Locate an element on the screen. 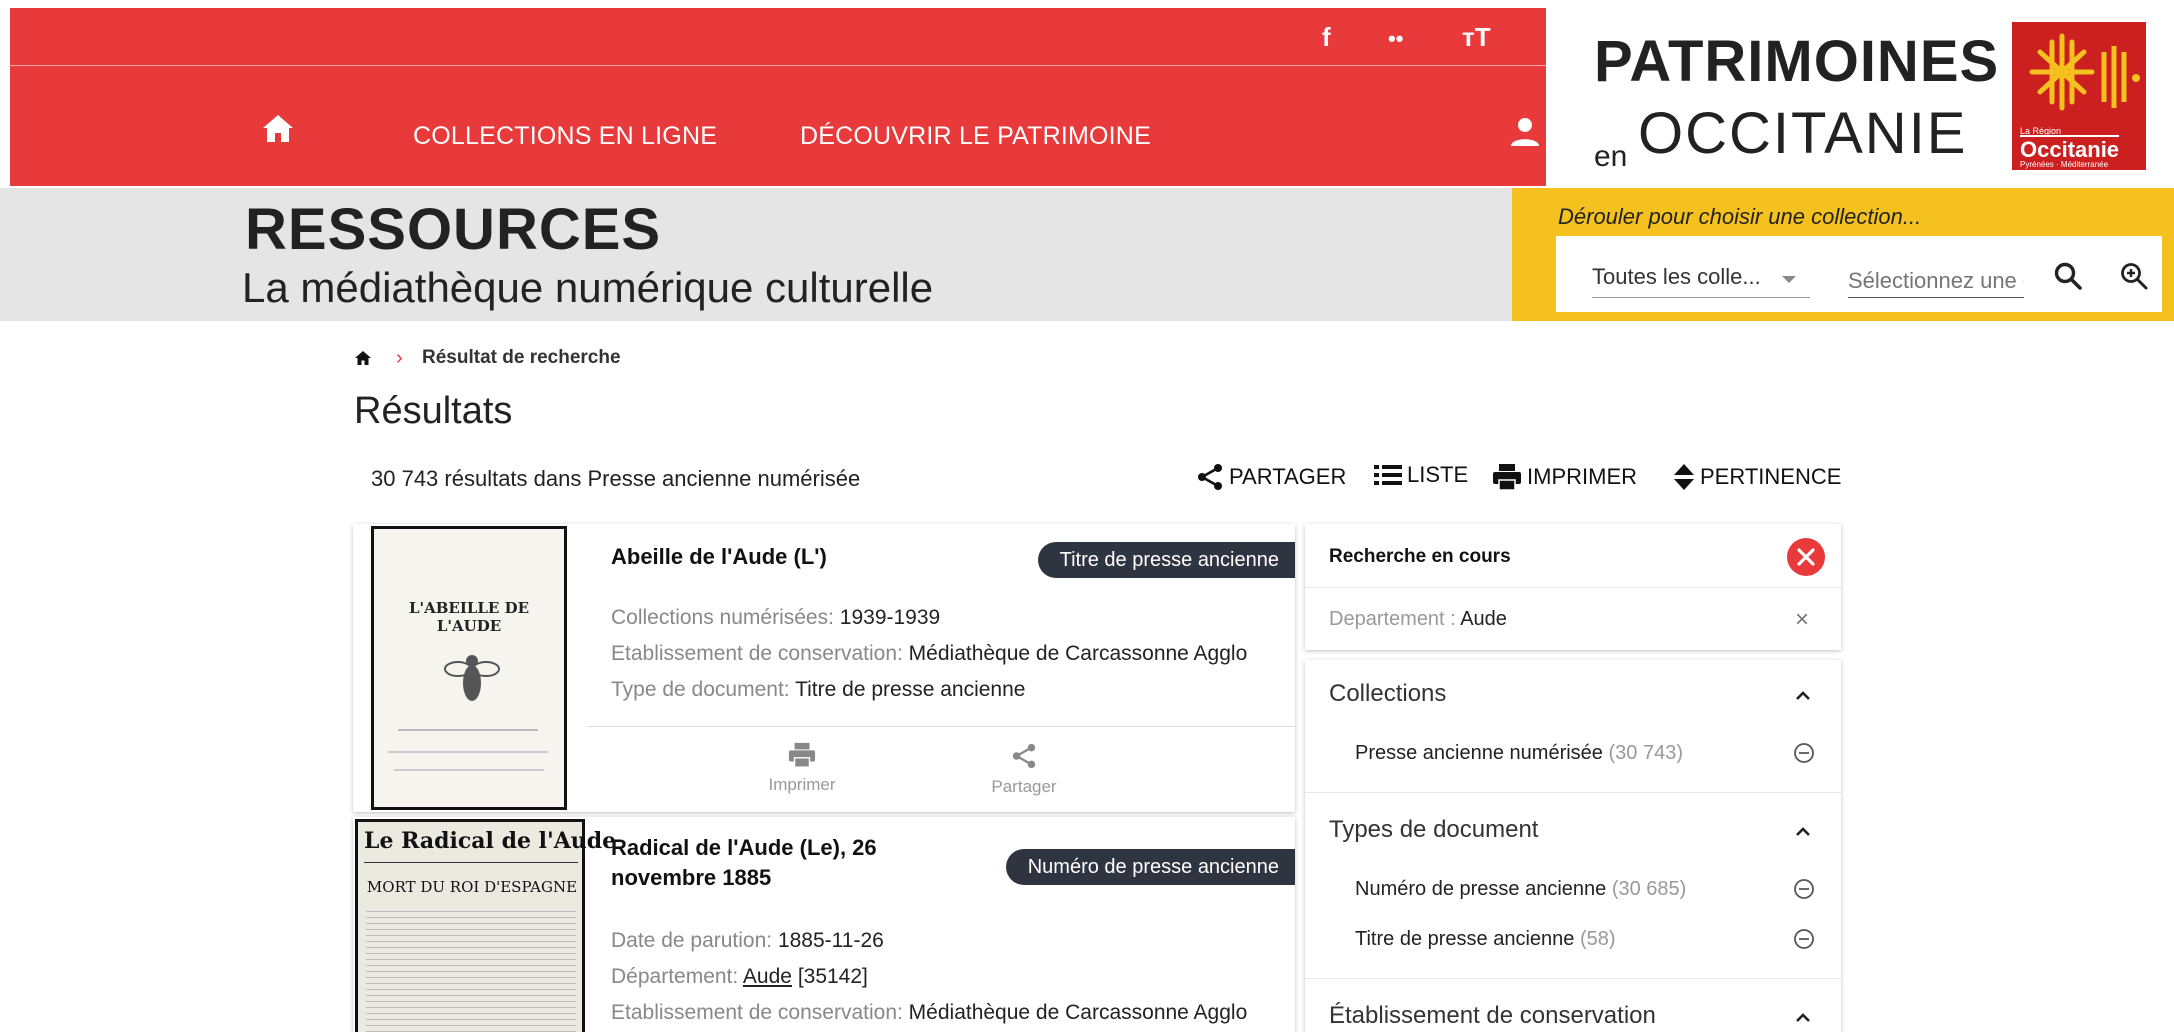  clear-search-button is located at coordinates (1806, 557).